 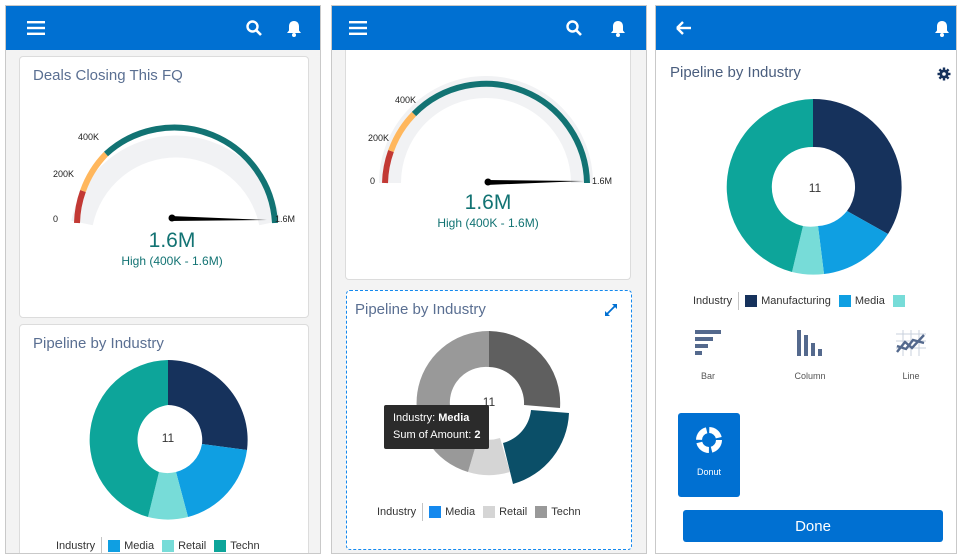 I want to click on chart-type-label: Bar, so click(x=707, y=376).